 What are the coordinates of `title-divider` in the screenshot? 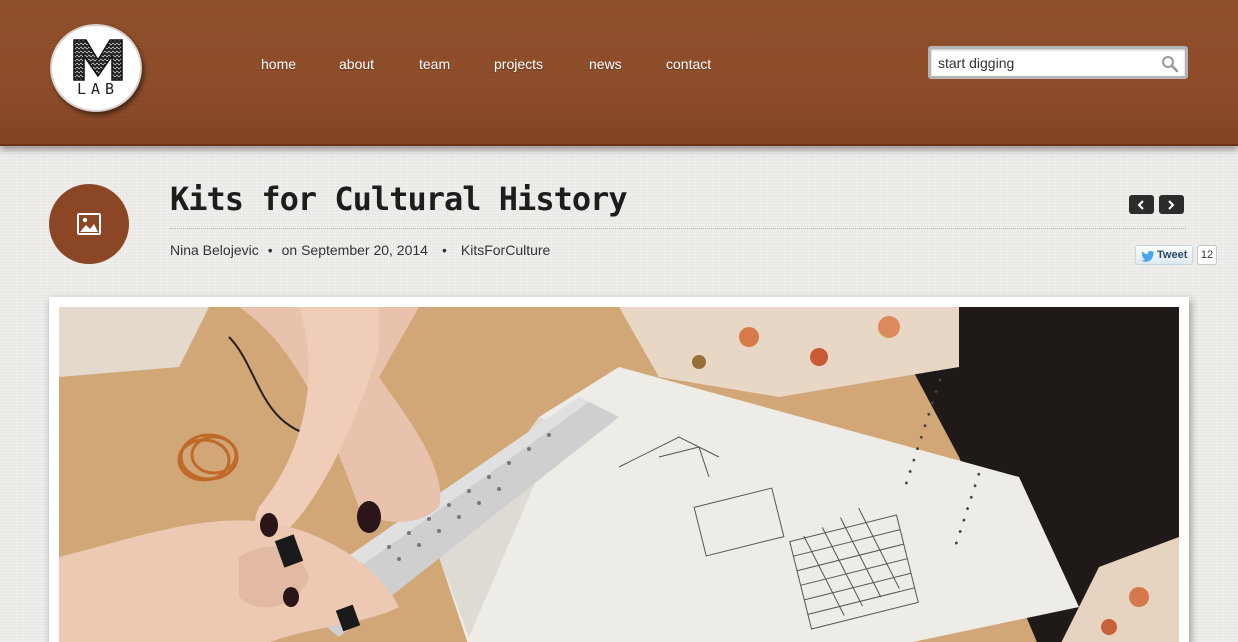 It's located at (678, 228).